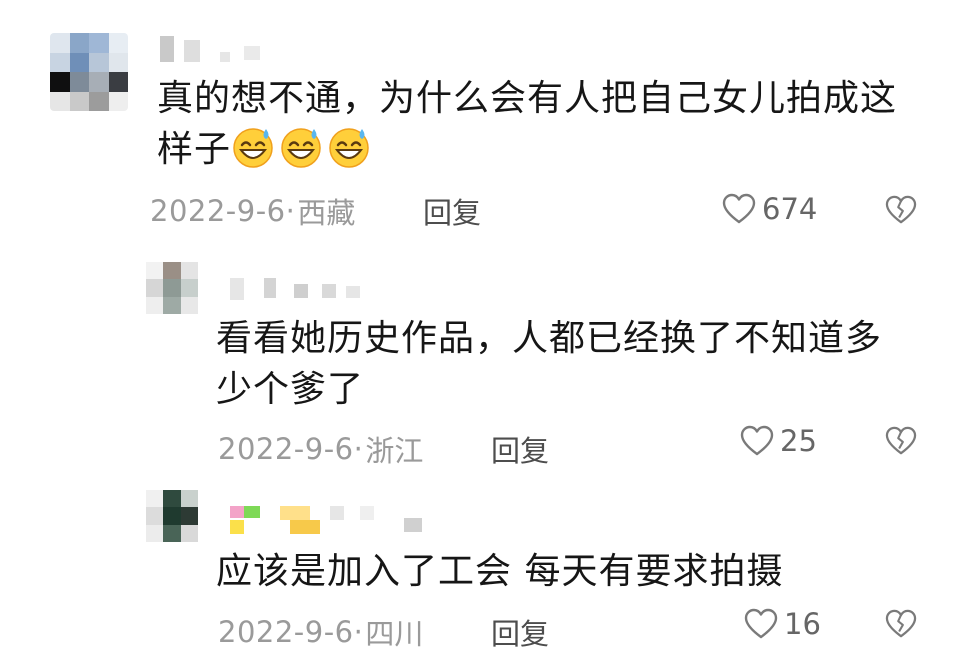 This screenshot has width=960, height=658. What do you see at coordinates (549, 338) in the screenshot?
I see `comment-text-line: 看看她历史作品，人都已经换了不知道多` at bounding box center [549, 338].